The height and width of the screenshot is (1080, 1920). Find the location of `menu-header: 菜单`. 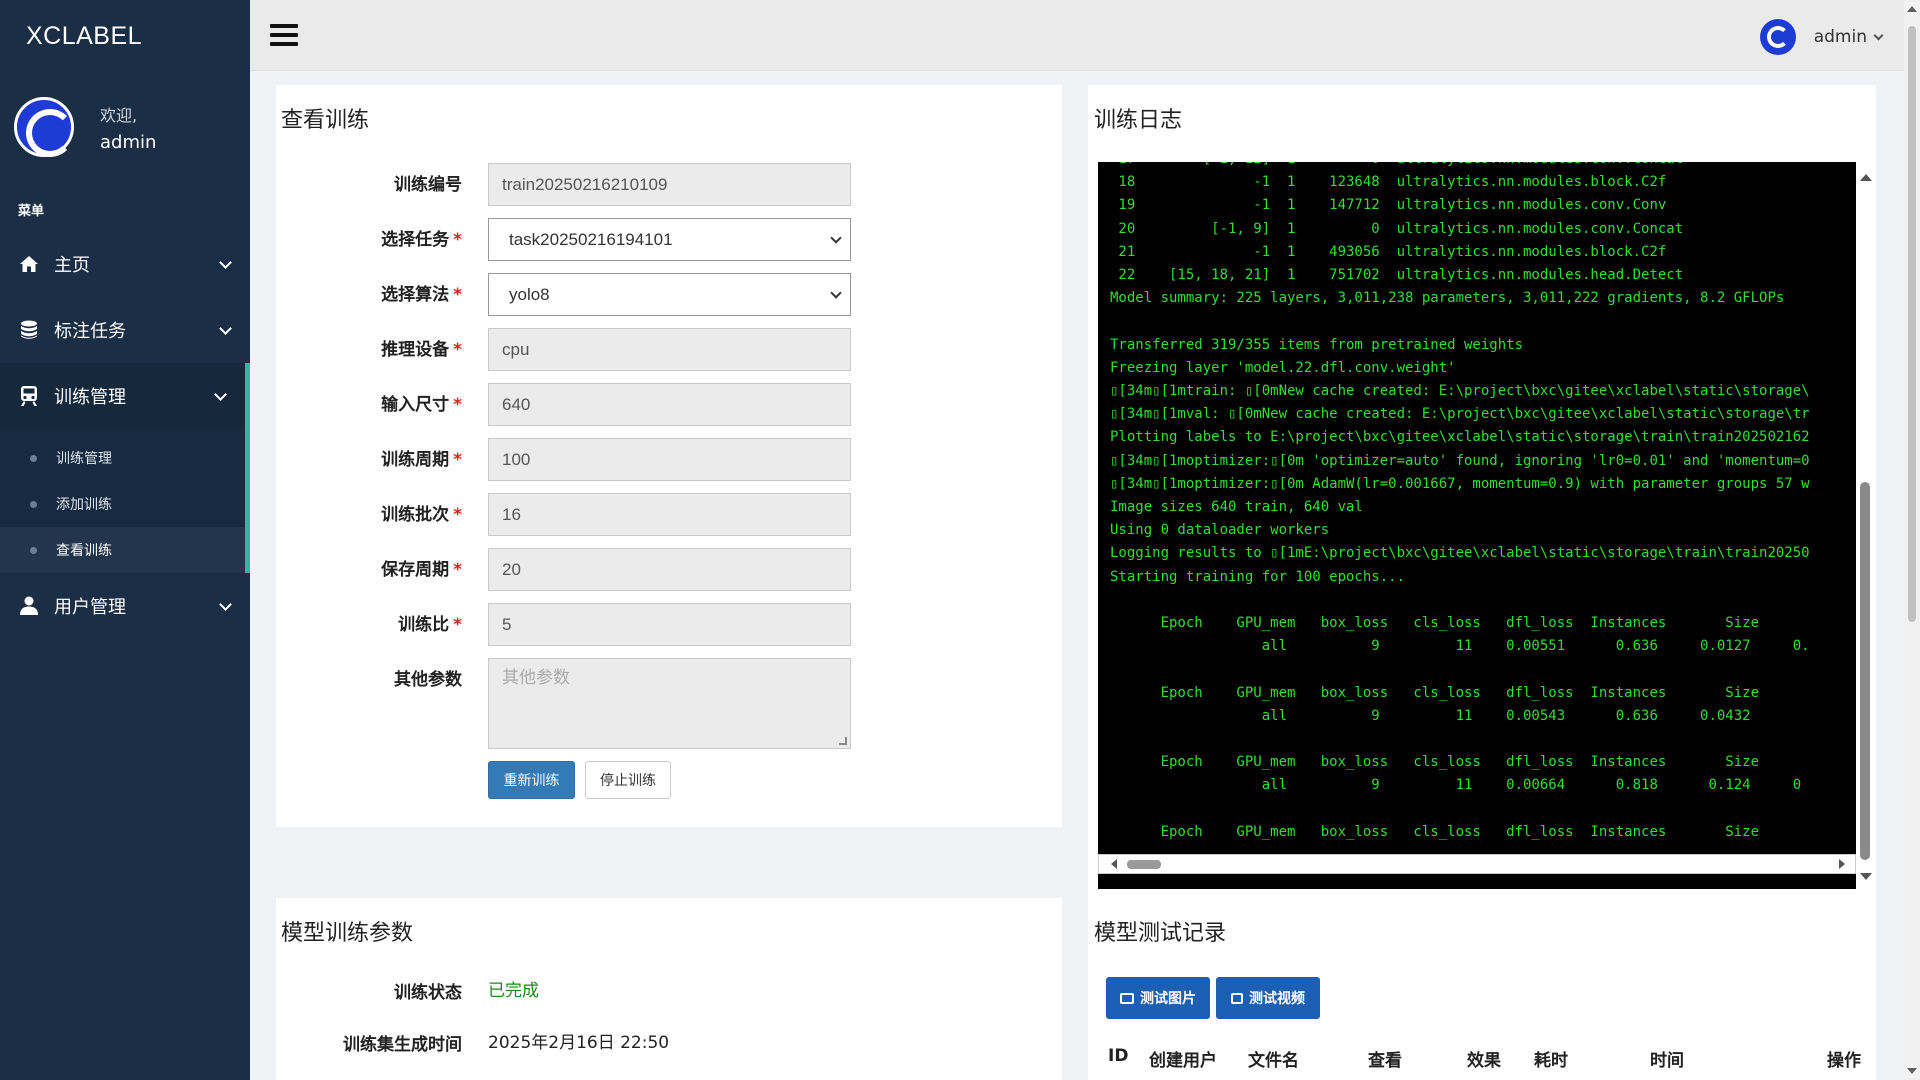

menu-header: 菜单 is located at coordinates (31, 211).